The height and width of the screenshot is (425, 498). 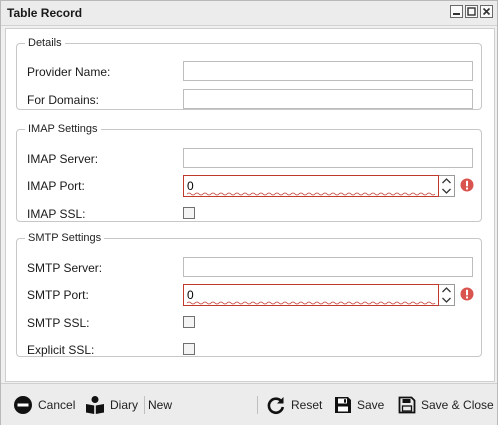 What do you see at coordinates (249, 404) in the screenshot?
I see `footer-toolbar: Cancel Diary New Reset Save Save & Close` at bounding box center [249, 404].